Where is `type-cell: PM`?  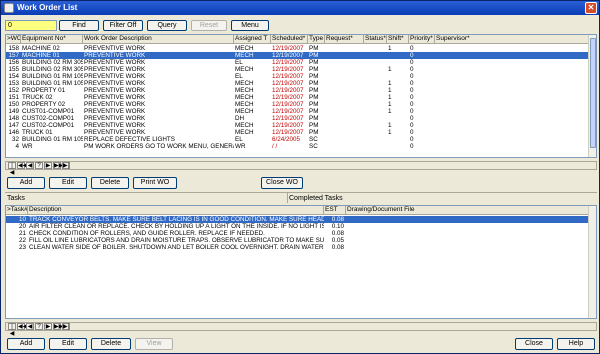 type-cell: PM is located at coordinates (314, 69).